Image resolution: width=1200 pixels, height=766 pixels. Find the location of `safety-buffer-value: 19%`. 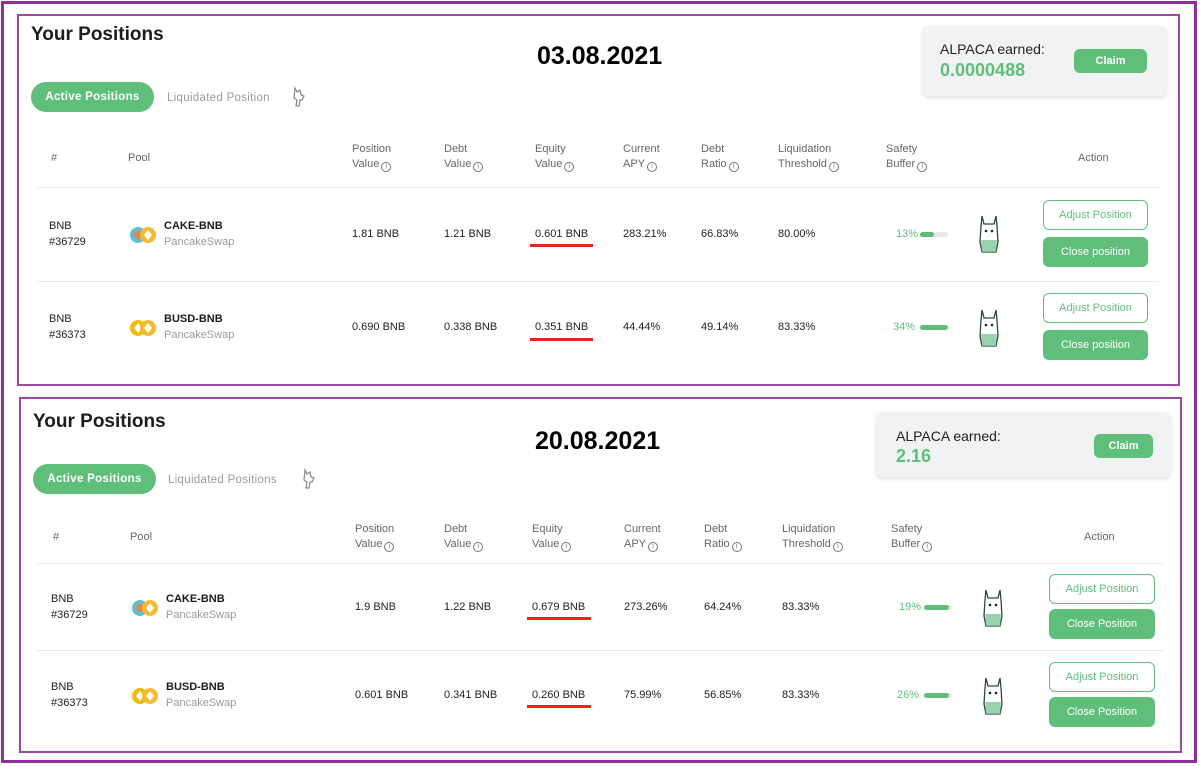

safety-buffer-value: 19% is located at coordinates (910, 607).